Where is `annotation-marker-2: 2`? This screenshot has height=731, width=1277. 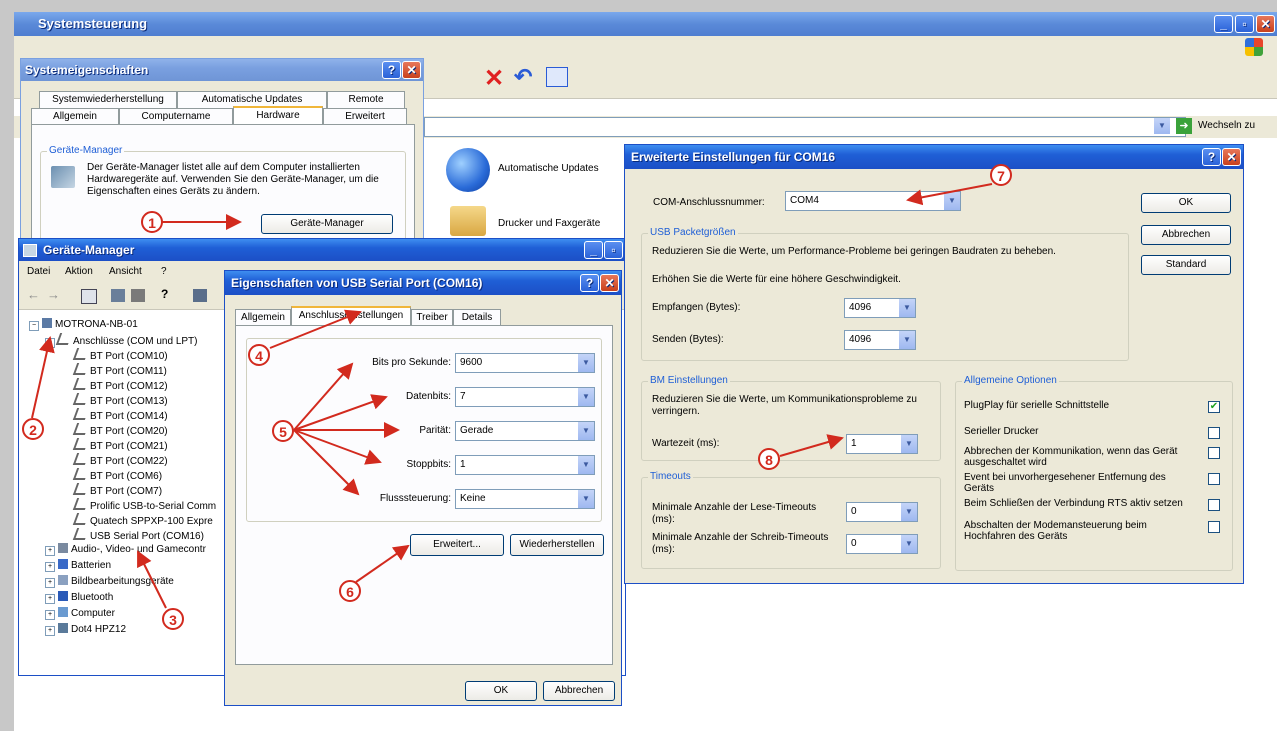
annotation-marker-2: 2 is located at coordinates (33, 429).